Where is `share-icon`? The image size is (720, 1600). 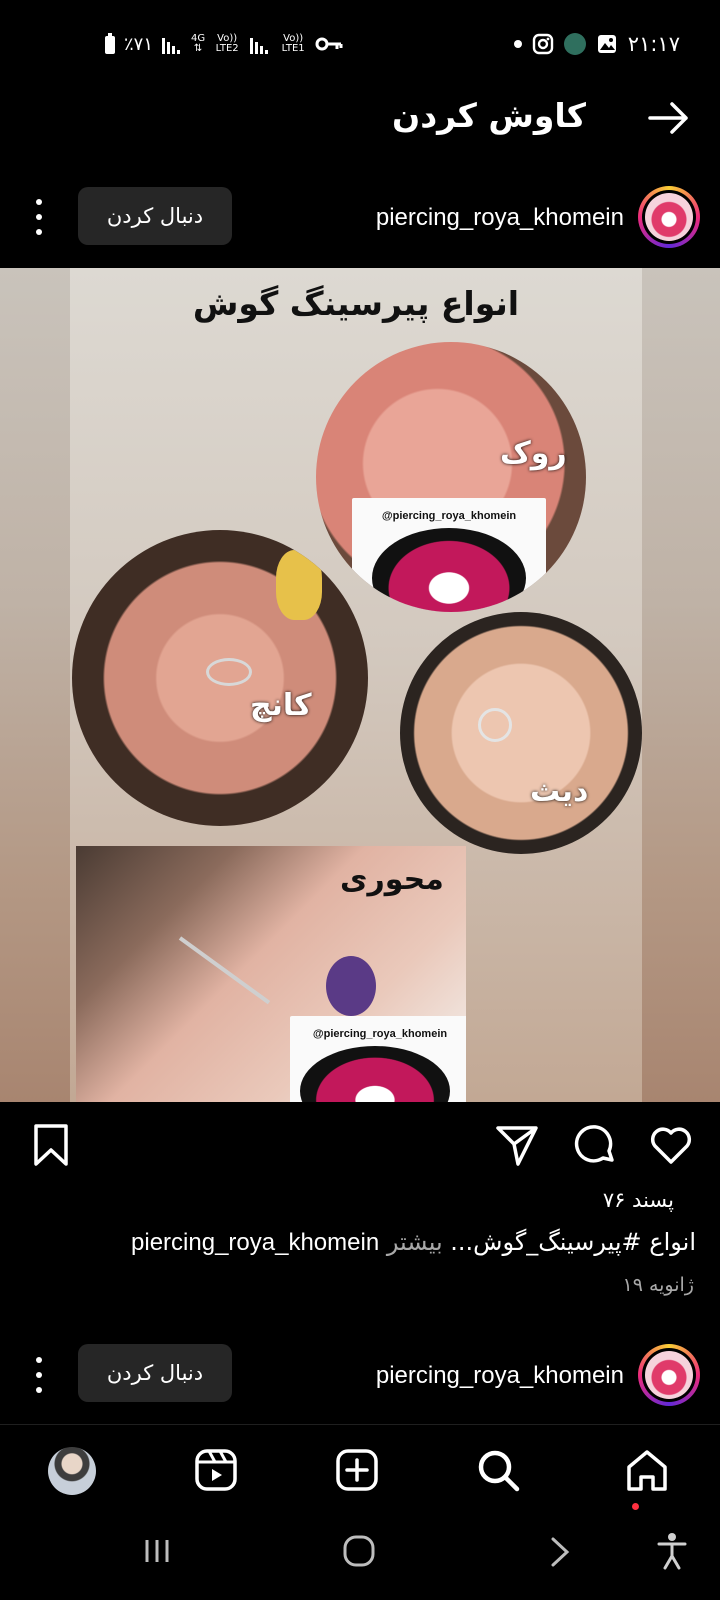
share-icon is located at coordinates (517, 1145).